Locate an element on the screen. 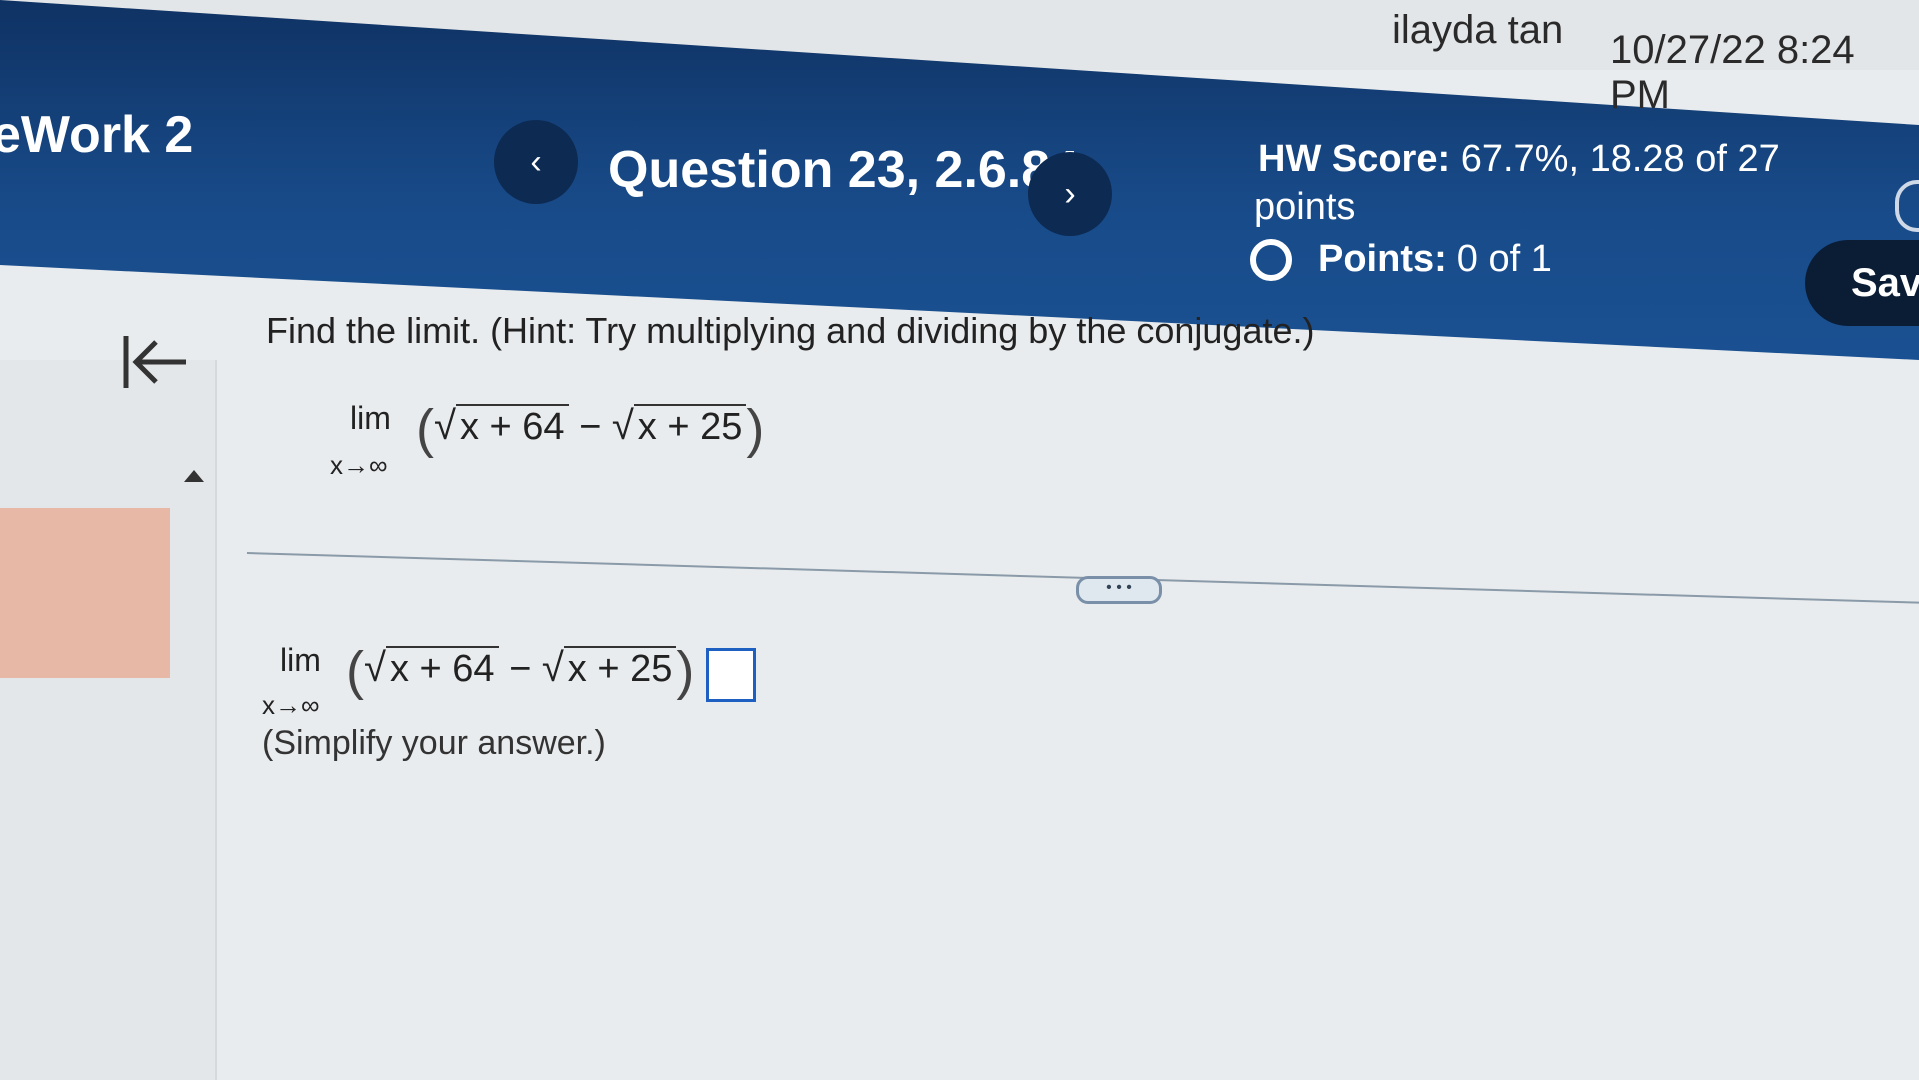 This screenshot has width=1919, height=1080. points-value: 0 of 1 is located at coordinates (1504, 259).